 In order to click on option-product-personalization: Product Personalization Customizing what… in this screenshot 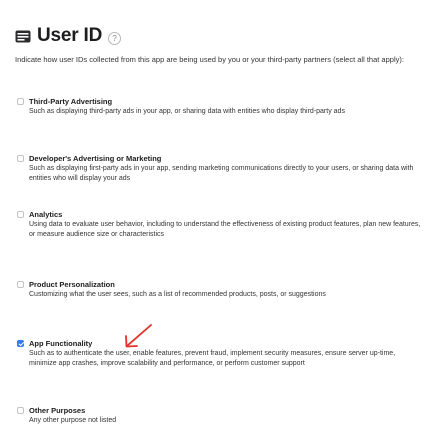, I will do `click(217, 290)`.